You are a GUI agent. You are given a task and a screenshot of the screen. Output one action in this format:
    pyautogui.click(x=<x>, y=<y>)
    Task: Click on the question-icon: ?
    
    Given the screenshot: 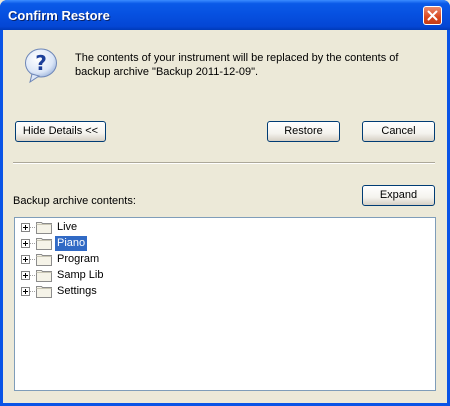 What is the action you would take?
    pyautogui.click(x=41, y=66)
    